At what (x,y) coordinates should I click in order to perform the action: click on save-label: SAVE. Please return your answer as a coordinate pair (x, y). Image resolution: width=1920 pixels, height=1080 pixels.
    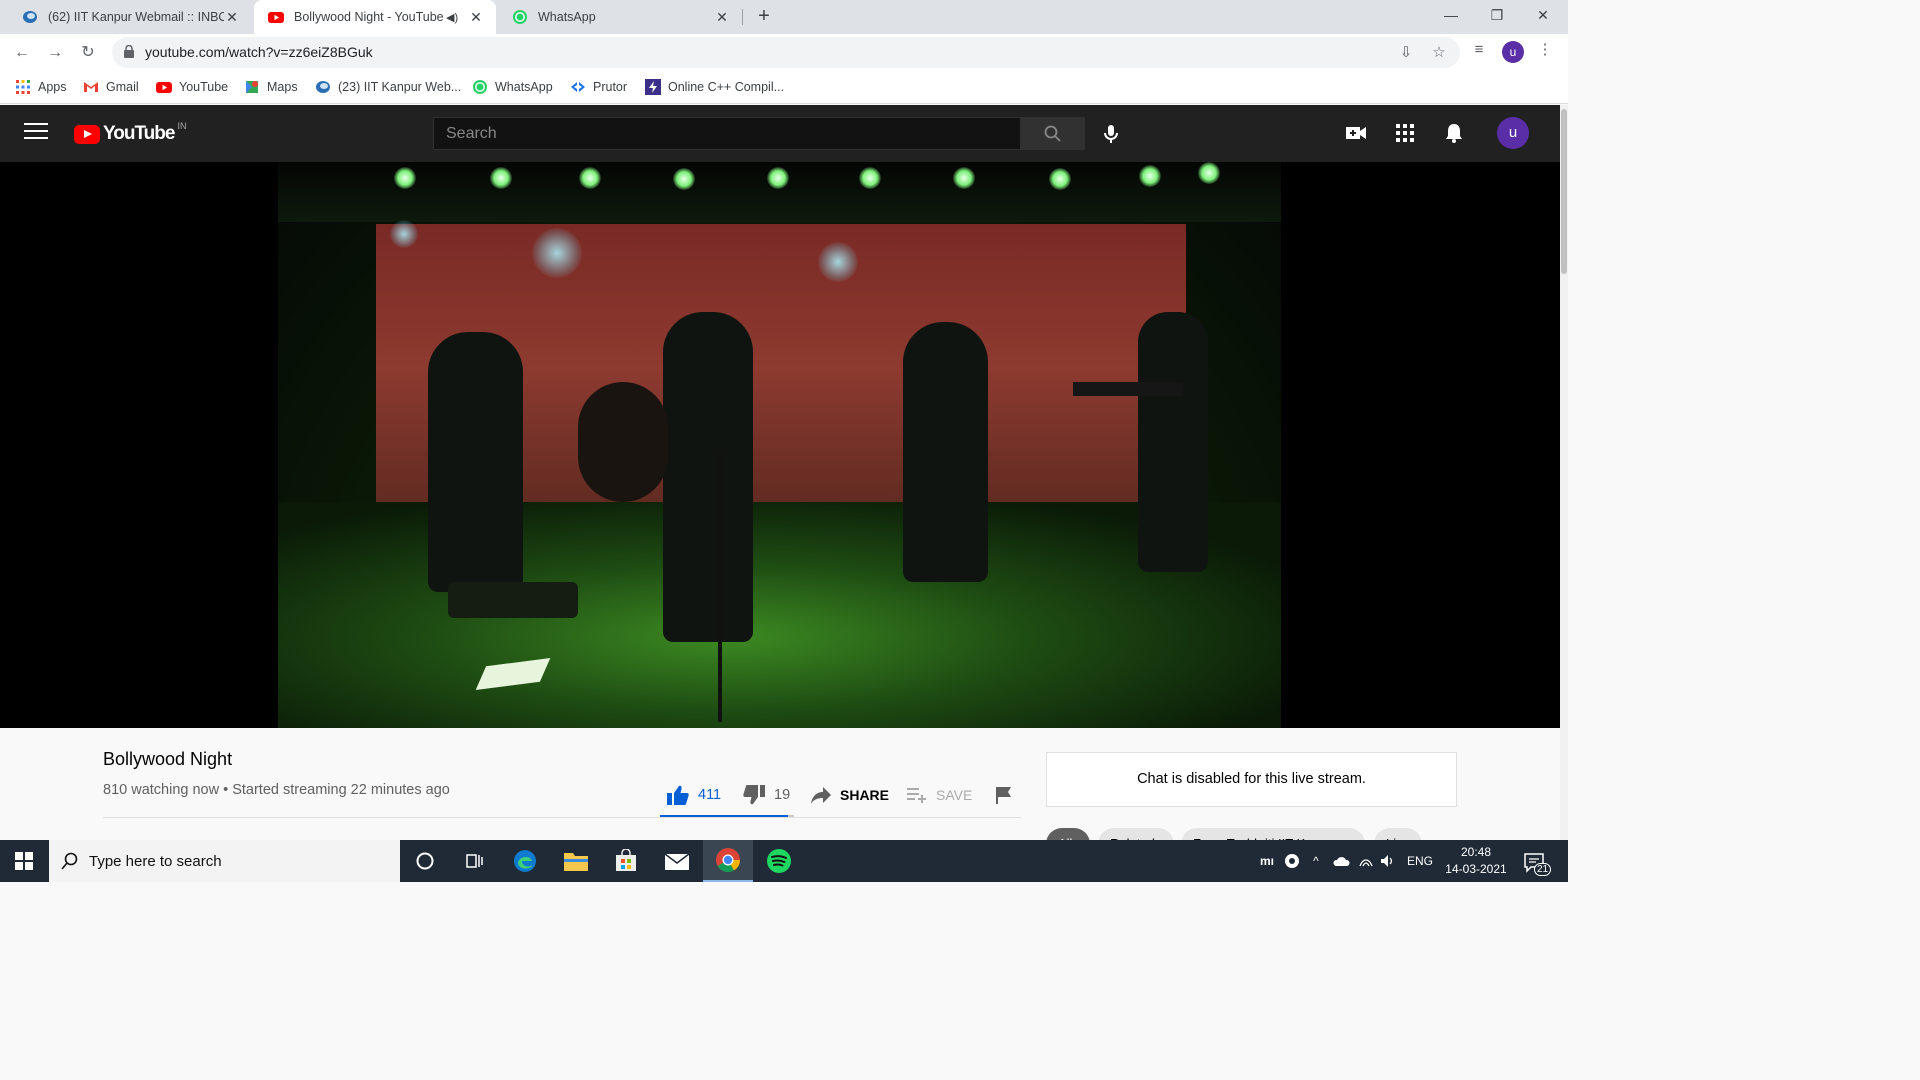
    Looking at the image, I should click on (954, 795).